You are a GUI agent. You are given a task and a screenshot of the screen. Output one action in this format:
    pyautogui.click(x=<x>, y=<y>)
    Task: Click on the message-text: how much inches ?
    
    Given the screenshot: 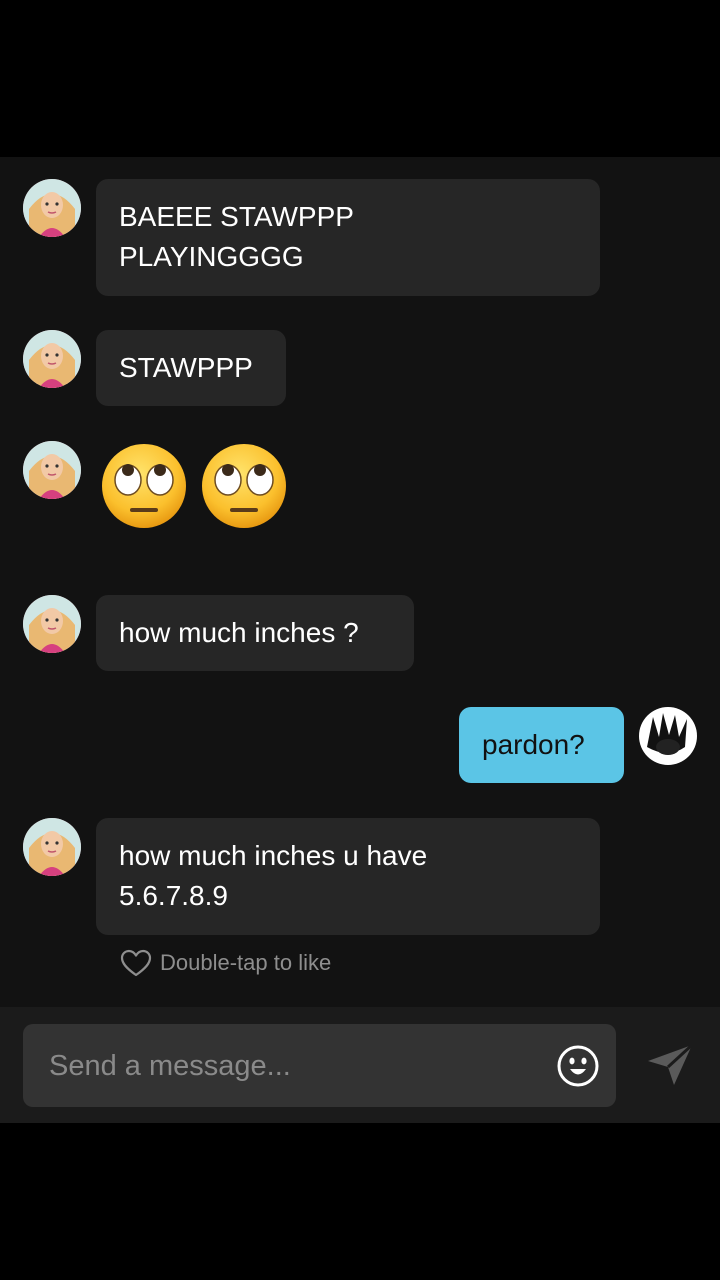 What is the action you would take?
    pyautogui.click(x=239, y=632)
    